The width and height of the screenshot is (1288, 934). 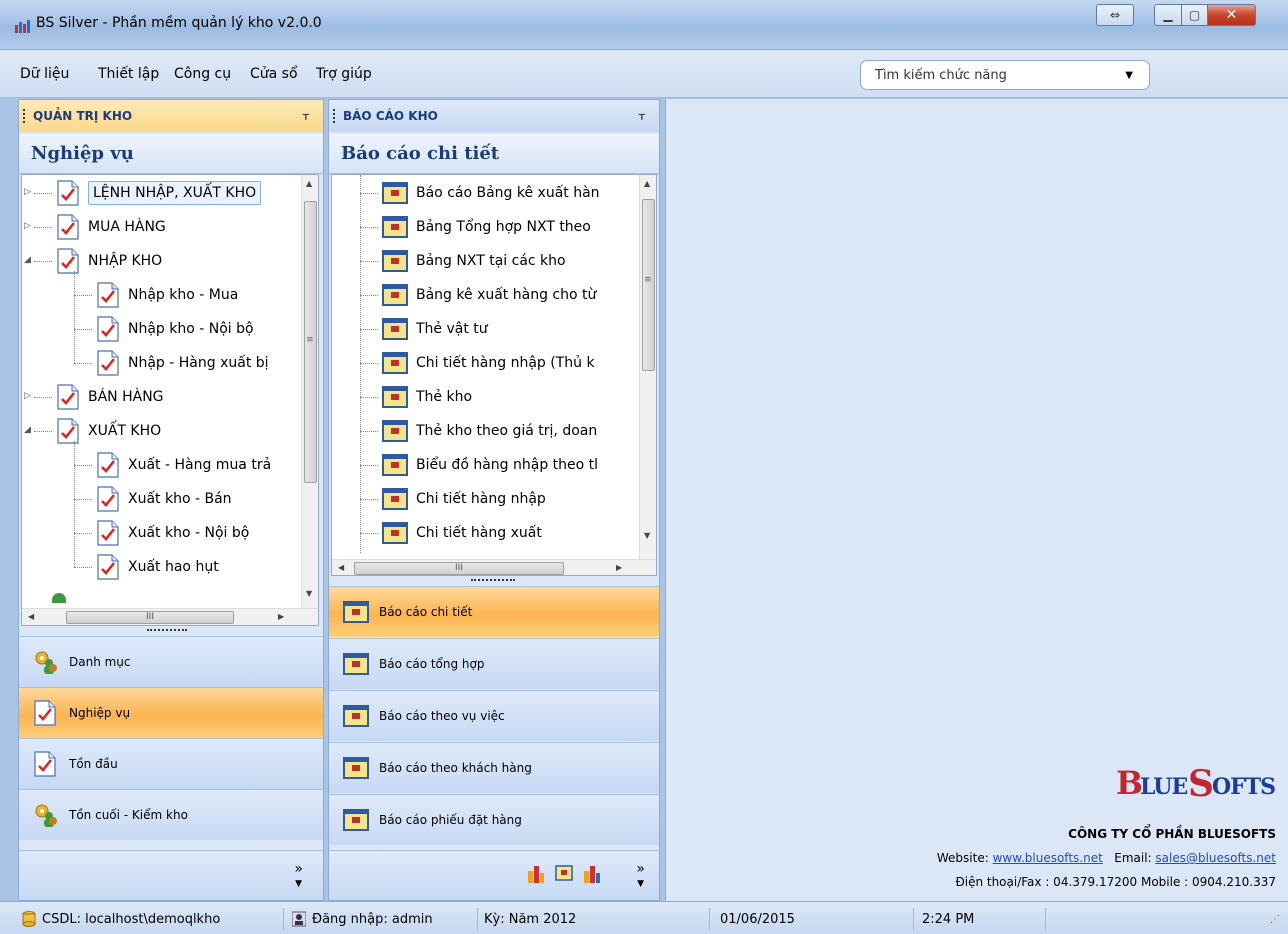 I want to click on tree-label: BÁN HÀNG, so click(x=126, y=397).